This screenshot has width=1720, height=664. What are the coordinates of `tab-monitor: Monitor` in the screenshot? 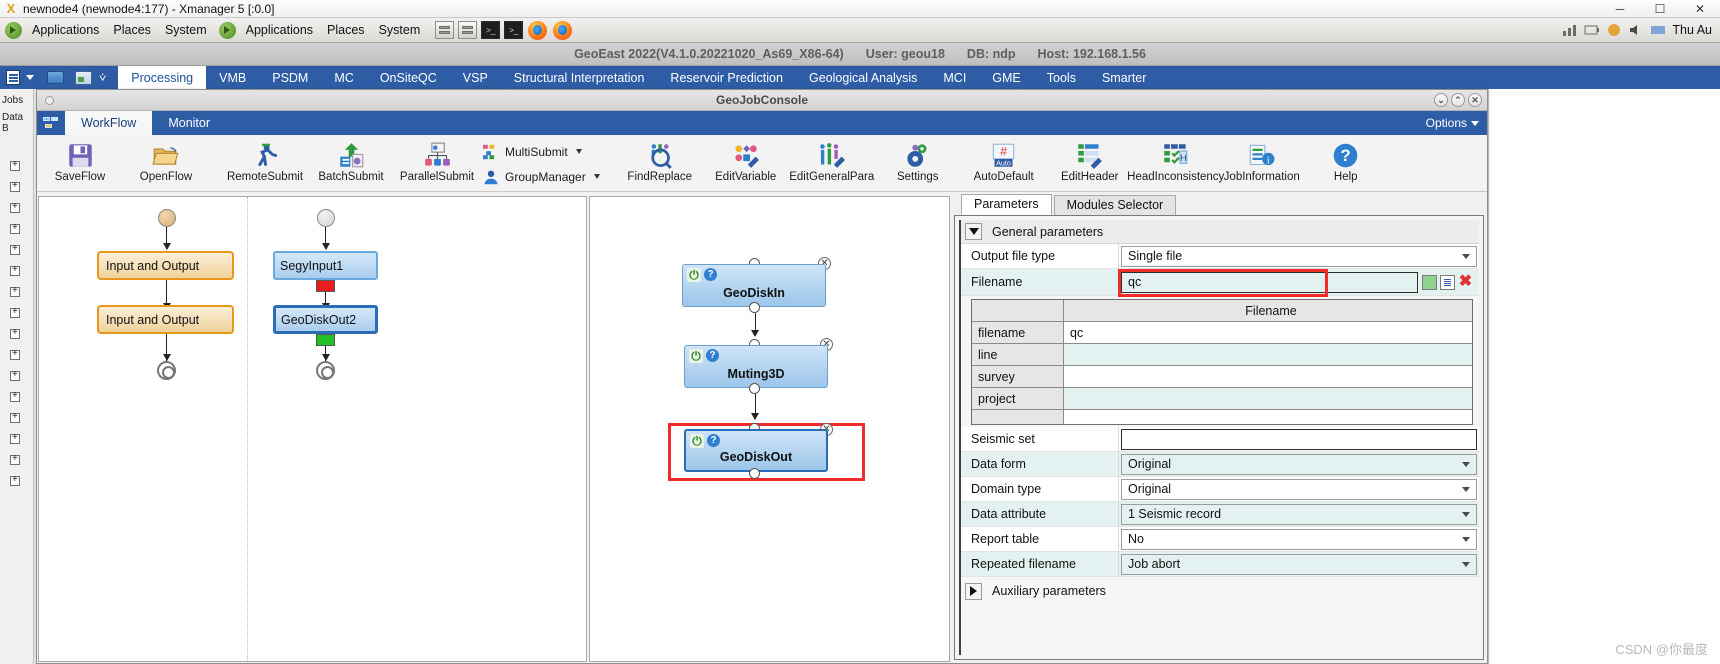 It's located at (189, 123).